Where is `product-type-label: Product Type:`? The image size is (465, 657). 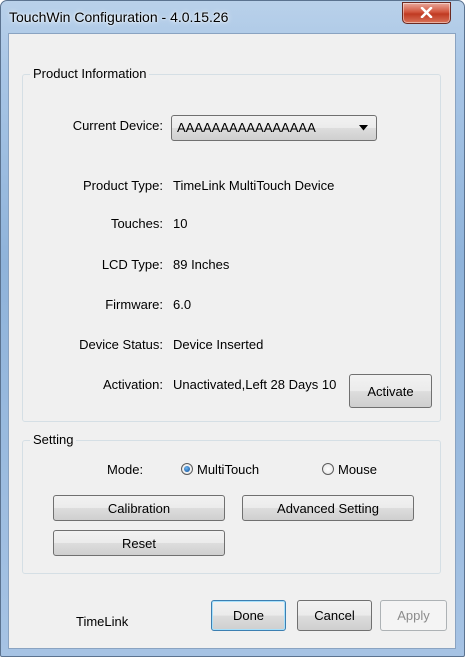 product-type-label: Product Type: is located at coordinates (123, 185).